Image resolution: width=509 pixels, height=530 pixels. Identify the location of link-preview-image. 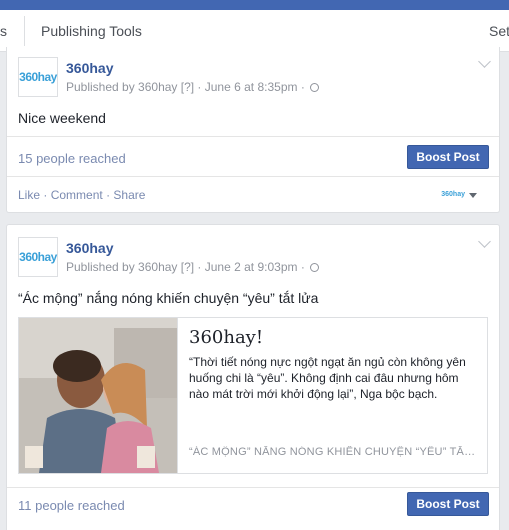
(98, 395).